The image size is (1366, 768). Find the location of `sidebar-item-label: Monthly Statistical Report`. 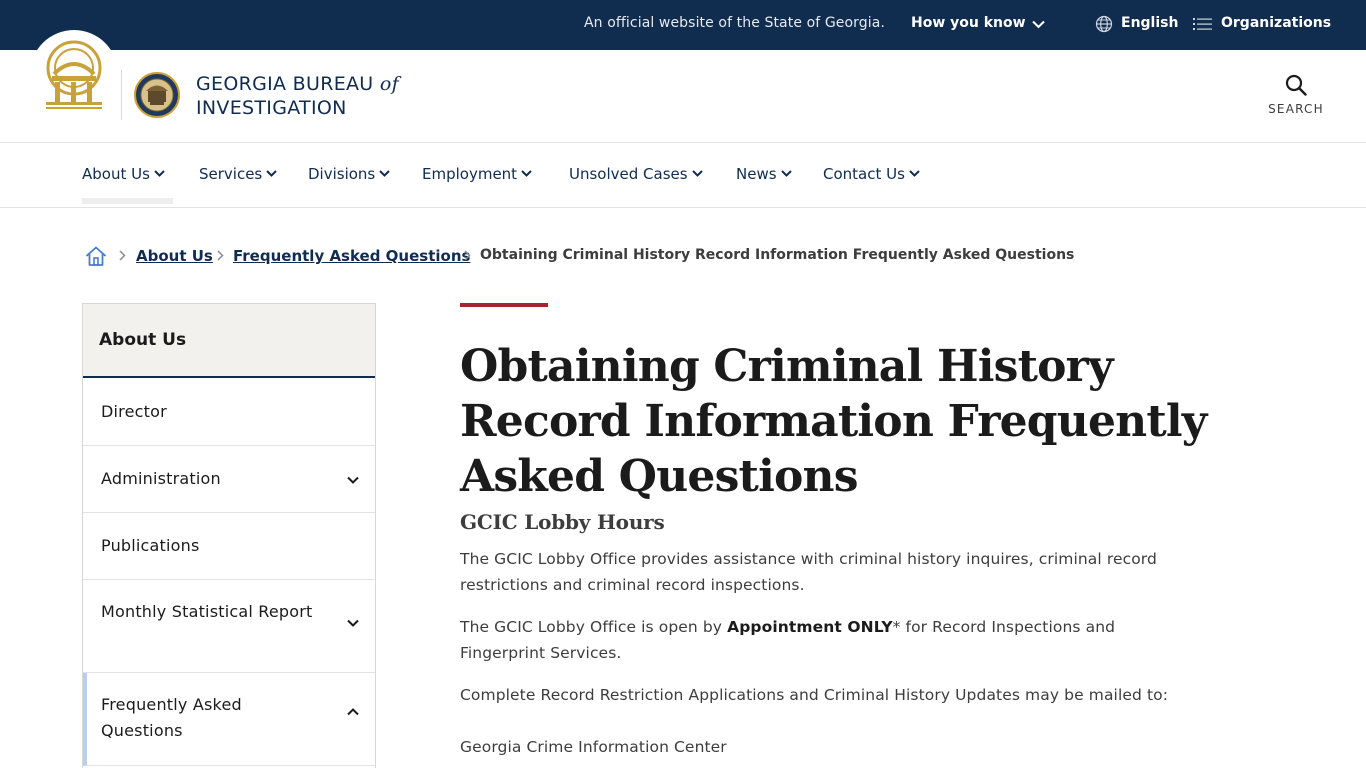

sidebar-item-label: Monthly Statistical Report is located at coordinates (207, 611).